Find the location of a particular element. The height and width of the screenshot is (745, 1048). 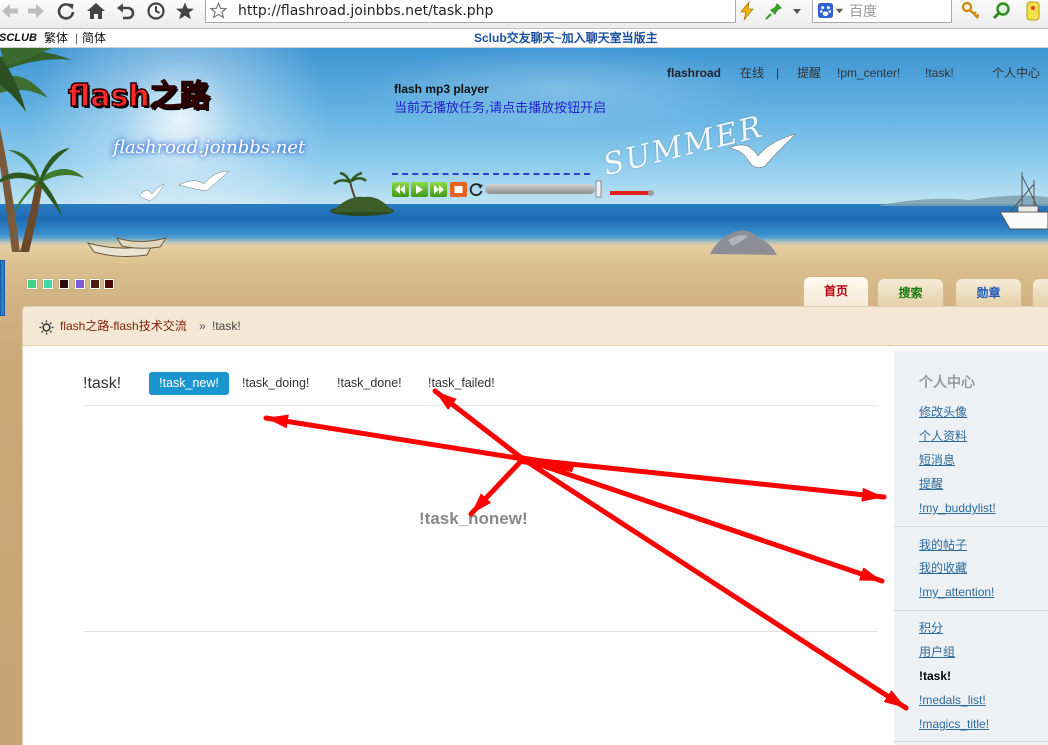

url-text: http://flashroad.joinbbs.net/task.php is located at coordinates (365, 11).